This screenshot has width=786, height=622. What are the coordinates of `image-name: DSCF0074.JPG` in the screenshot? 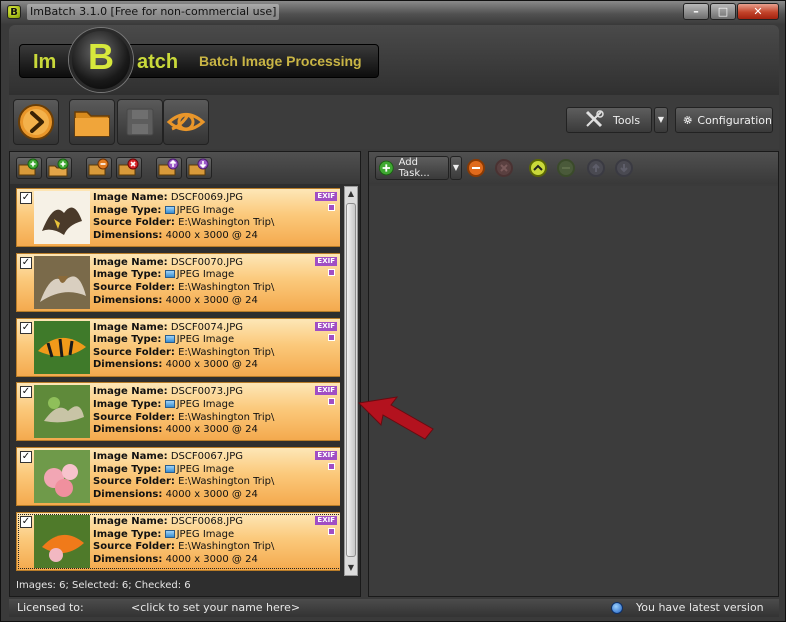 It's located at (206, 327).